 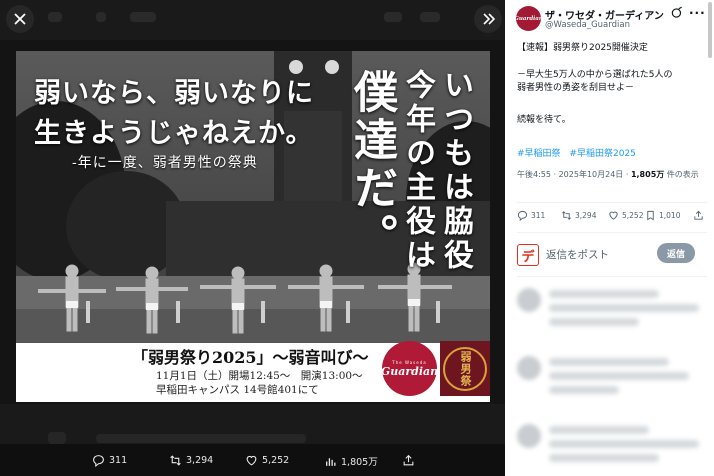 I want to click on account-handle: @Waseda_Guardian, so click(x=587, y=25).